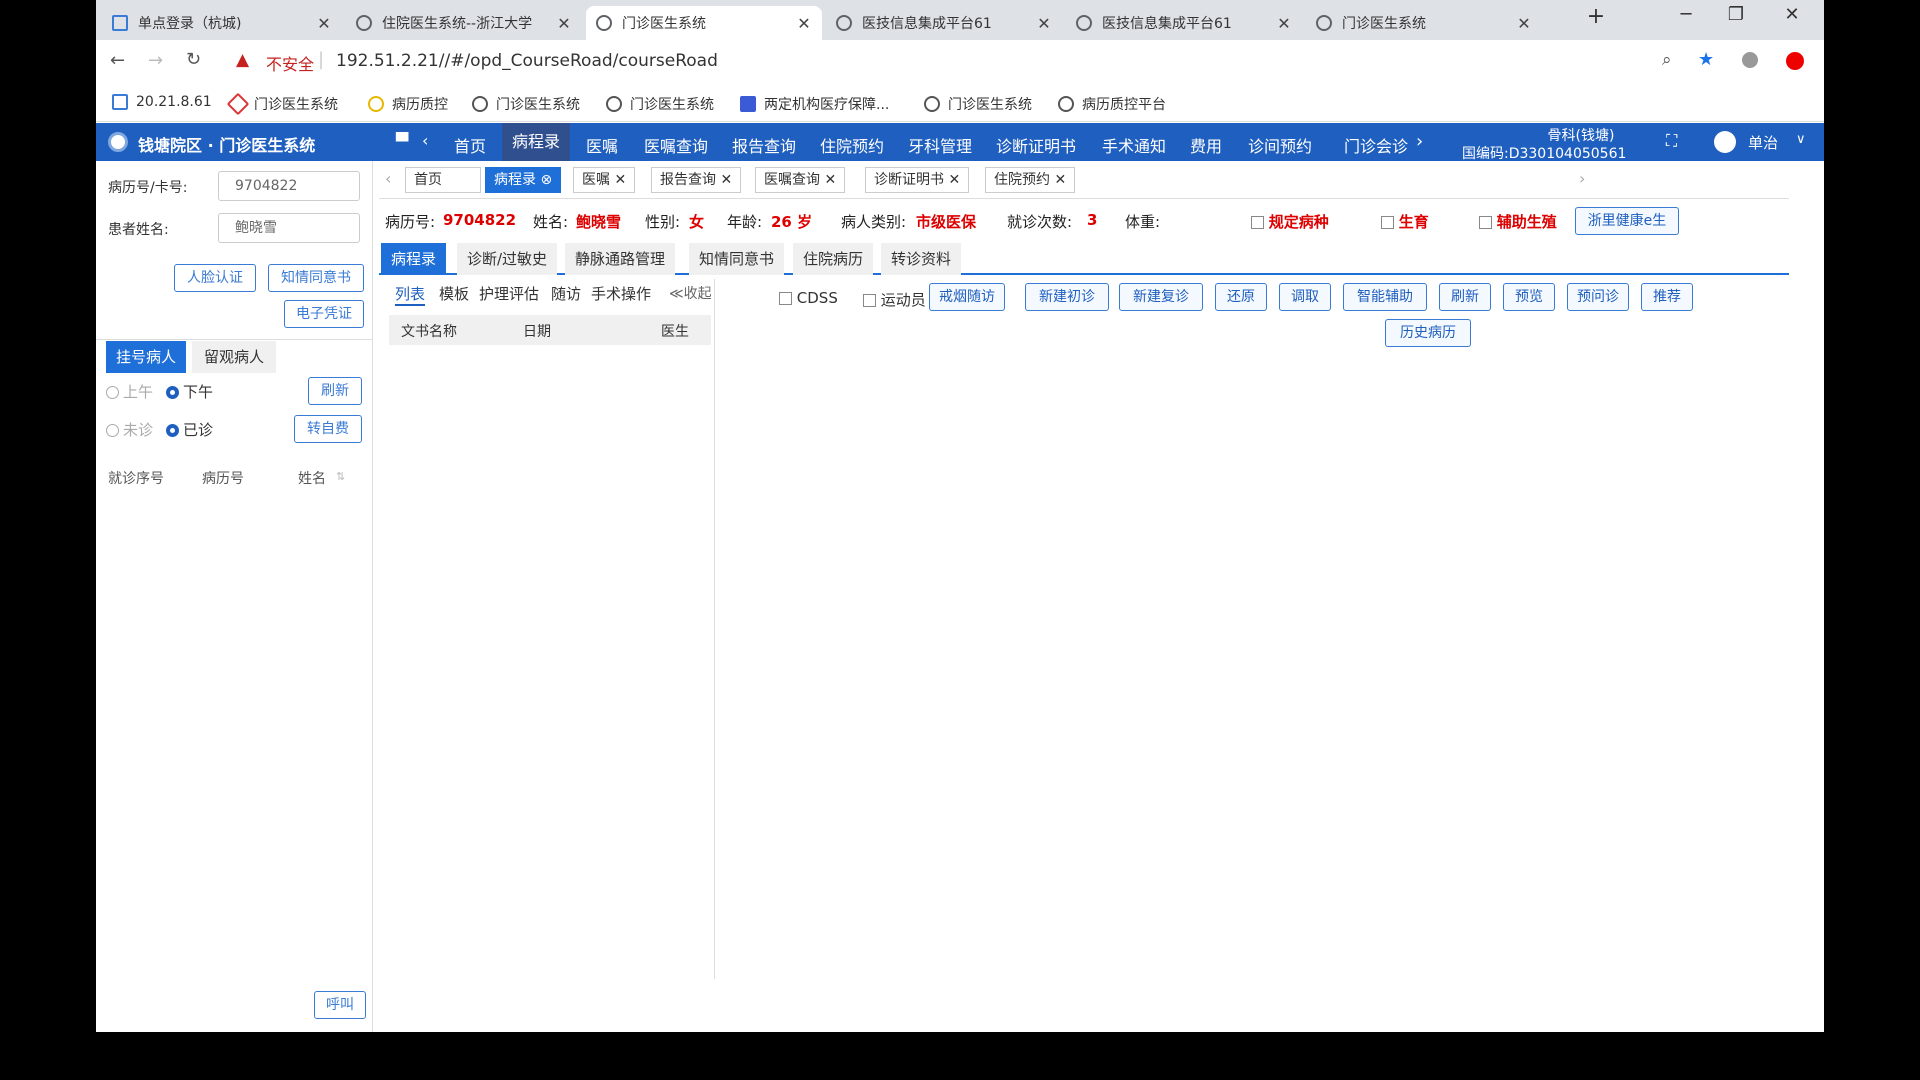 The width and height of the screenshot is (1920, 1080). I want to click on nav-surgery-notice: 手术通知, so click(1134, 145).